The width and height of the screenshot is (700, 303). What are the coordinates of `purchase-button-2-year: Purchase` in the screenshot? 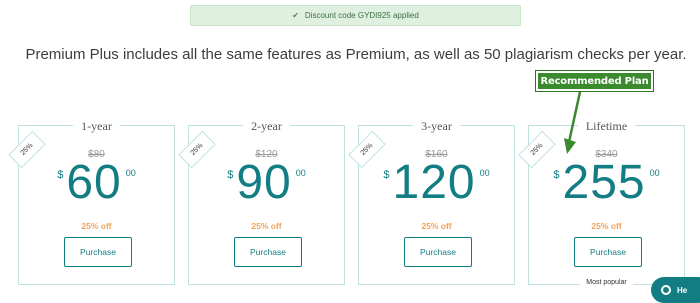 It's located at (268, 252).